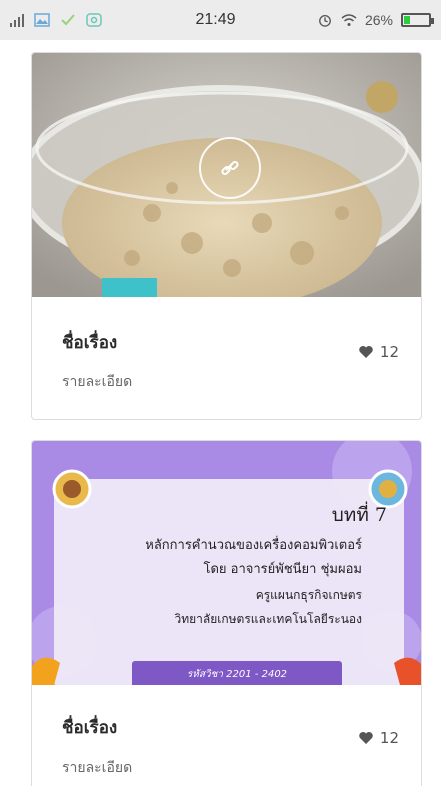 The width and height of the screenshot is (441, 786). Describe the element at coordinates (253, 544) in the screenshot. I see `slide-line-1: หลักการคำนวณของเครื่องคอมพิวเตอร์` at that location.